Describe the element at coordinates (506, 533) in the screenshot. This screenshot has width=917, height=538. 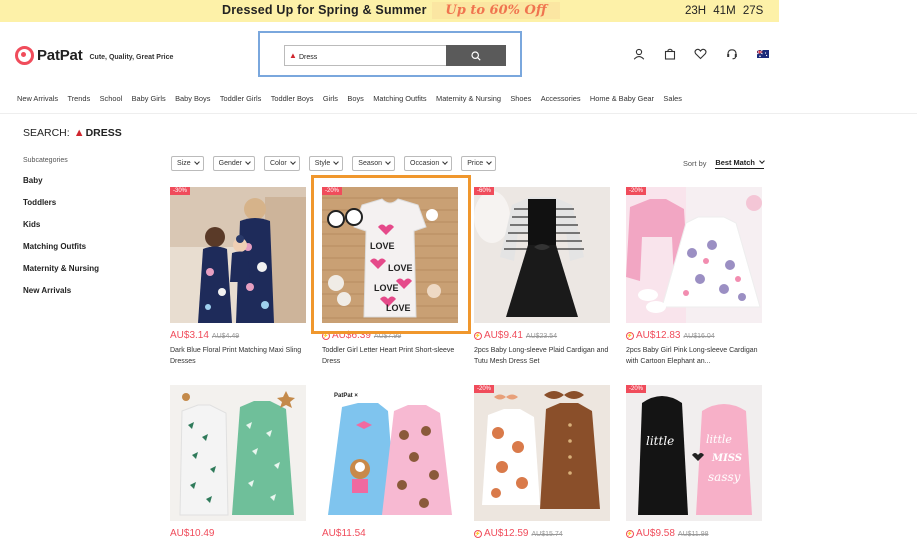
I see `sale-price: AU$12.59` at that location.